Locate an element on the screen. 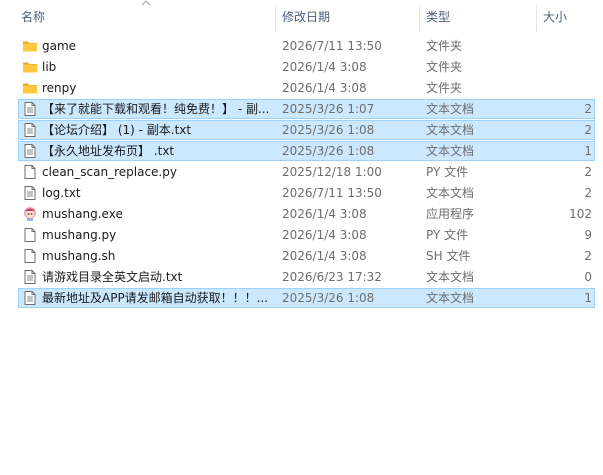  column-header-size: 大小 is located at coordinates (570, 17).